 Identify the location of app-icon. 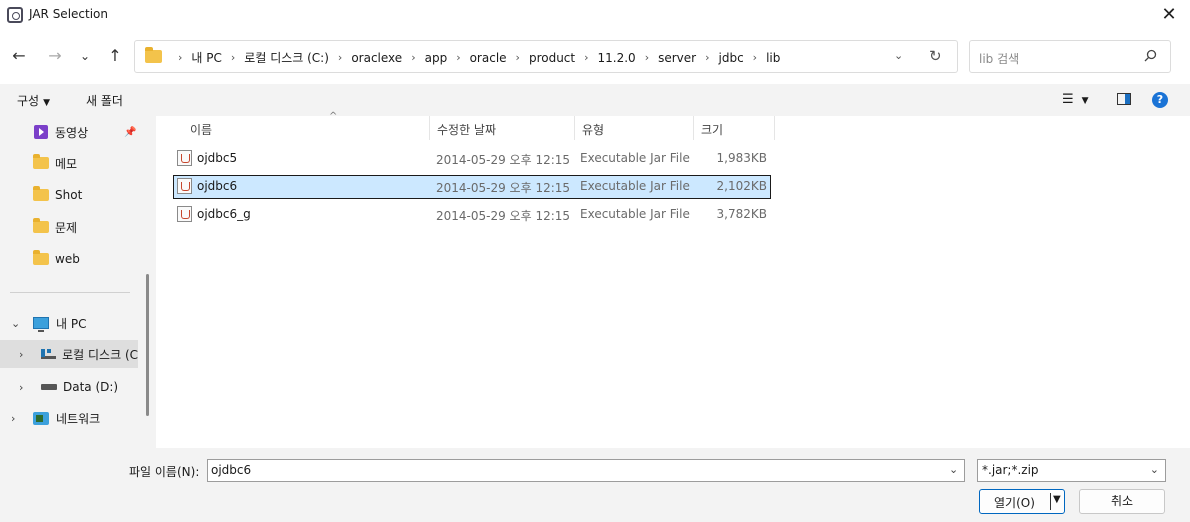
(15, 15).